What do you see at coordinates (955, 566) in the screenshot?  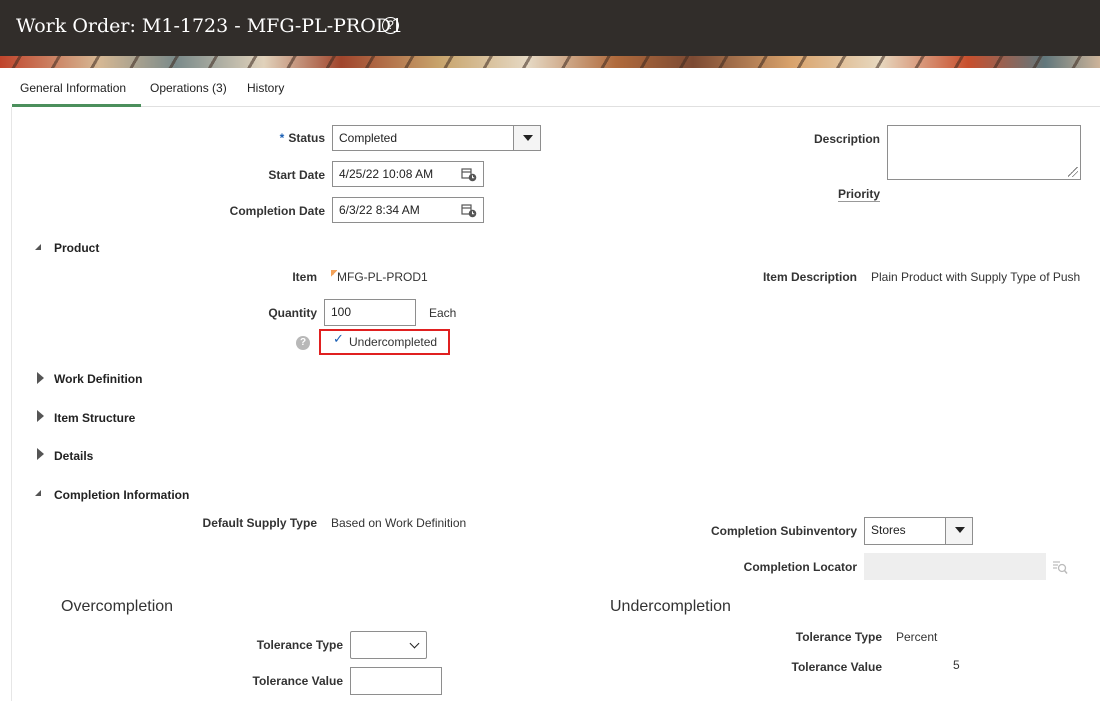 I see `completion-locator-input` at bounding box center [955, 566].